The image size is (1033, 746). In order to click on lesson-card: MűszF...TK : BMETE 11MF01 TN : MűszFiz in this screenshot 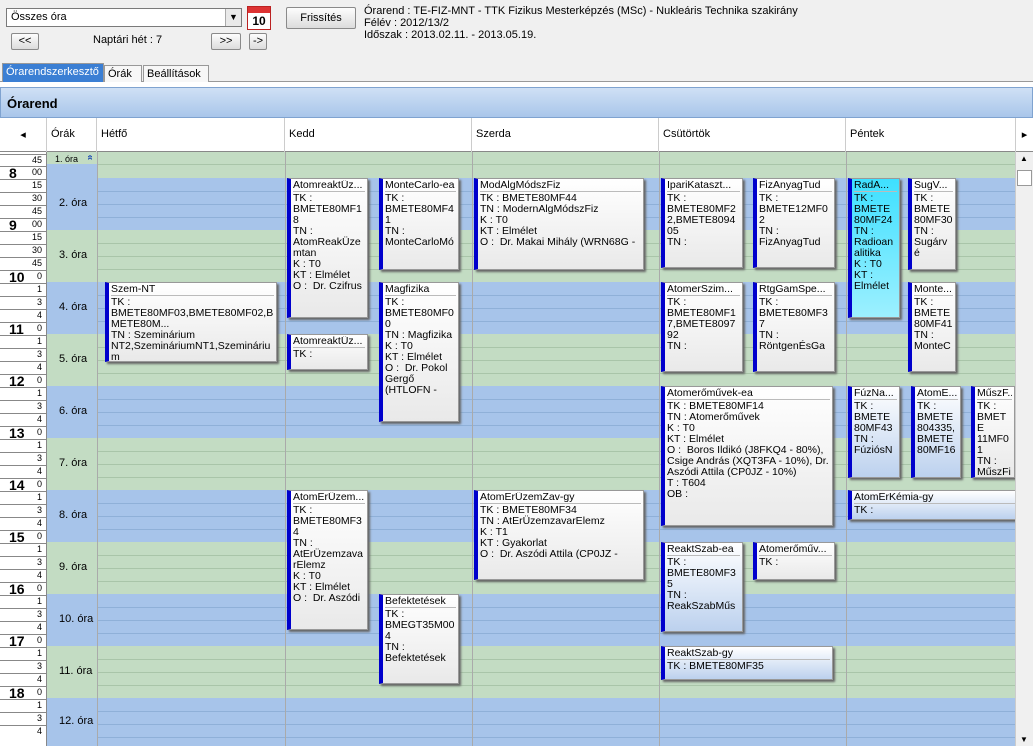, I will do `click(993, 432)`.